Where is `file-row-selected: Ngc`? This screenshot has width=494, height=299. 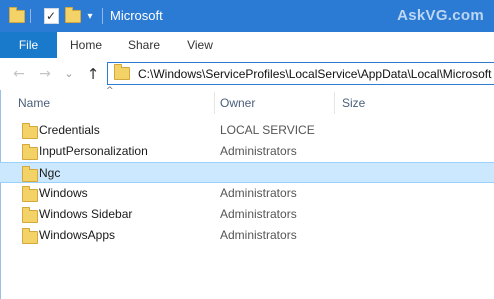
file-row-selected: Ngc is located at coordinates (247, 172).